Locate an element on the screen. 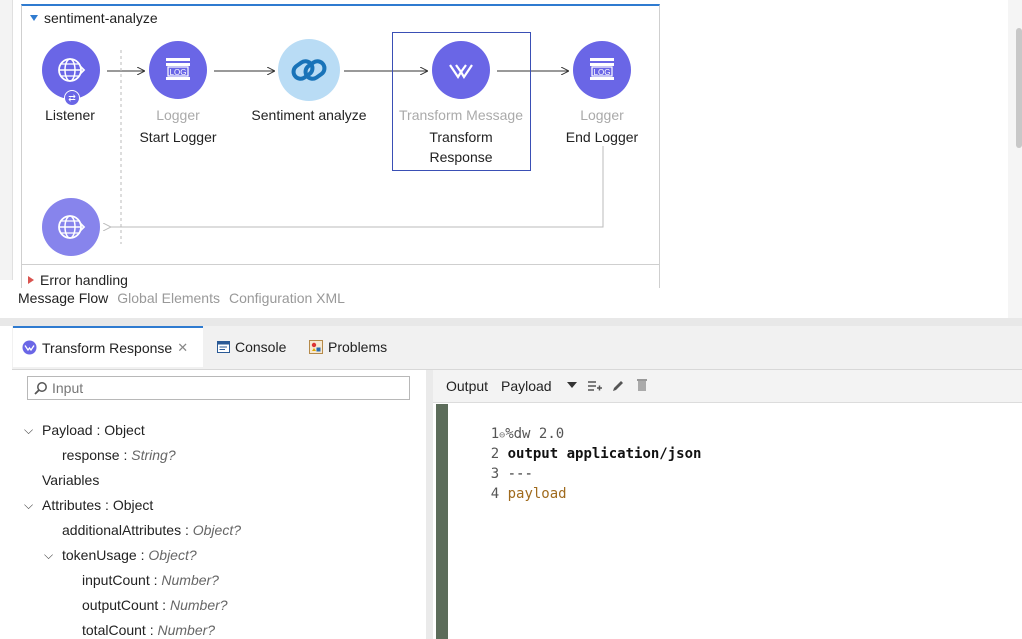  search-placeholder: Input is located at coordinates (68, 388).